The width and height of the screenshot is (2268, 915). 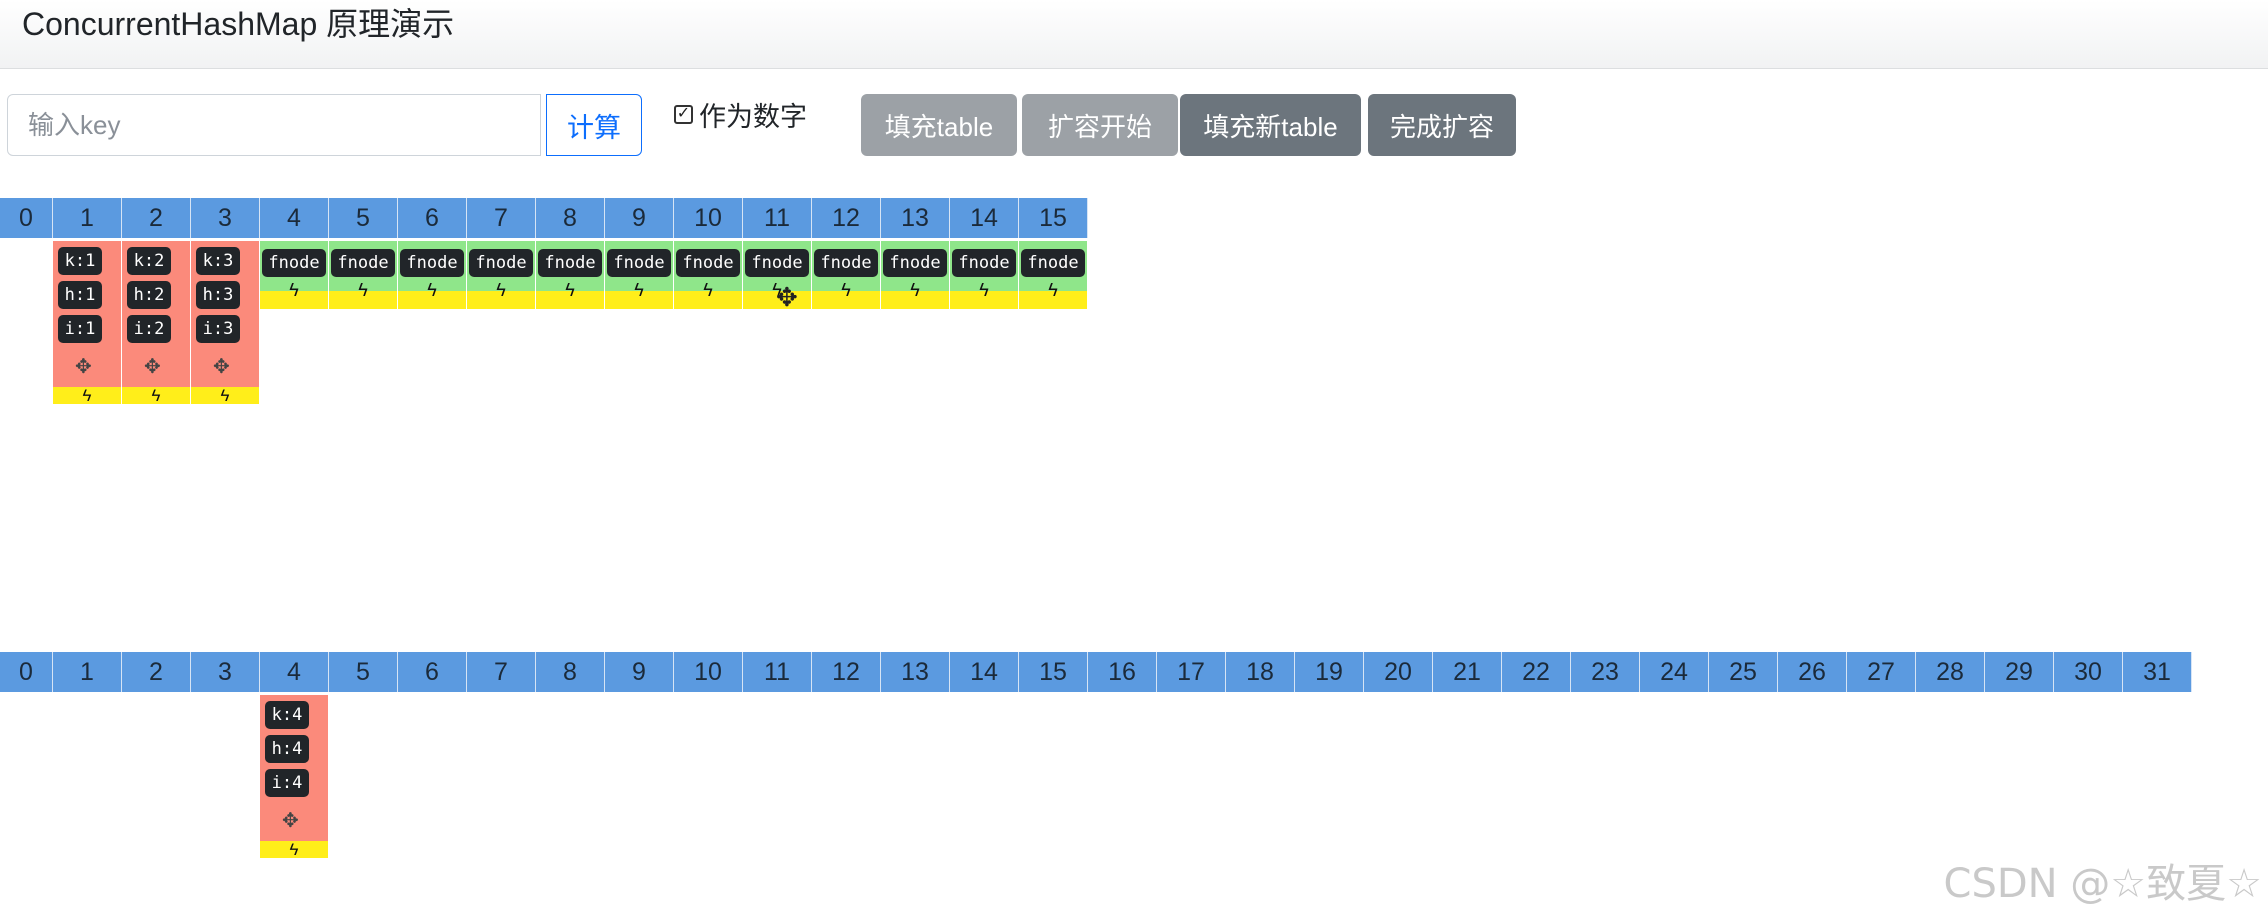 What do you see at coordinates (294, 218) in the screenshot?
I see `old_table-index-4: 4` at bounding box center [294, 218].